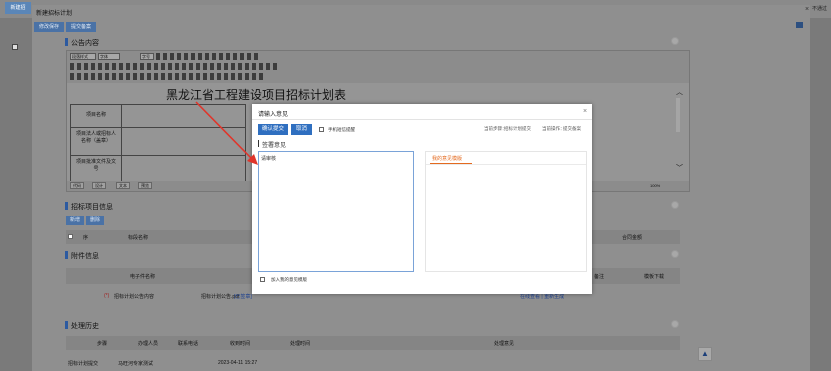  What do you see at coordinates (226, 133) in the screenshot?
I see `annotation-arrow` at bounding box center [226, 133].